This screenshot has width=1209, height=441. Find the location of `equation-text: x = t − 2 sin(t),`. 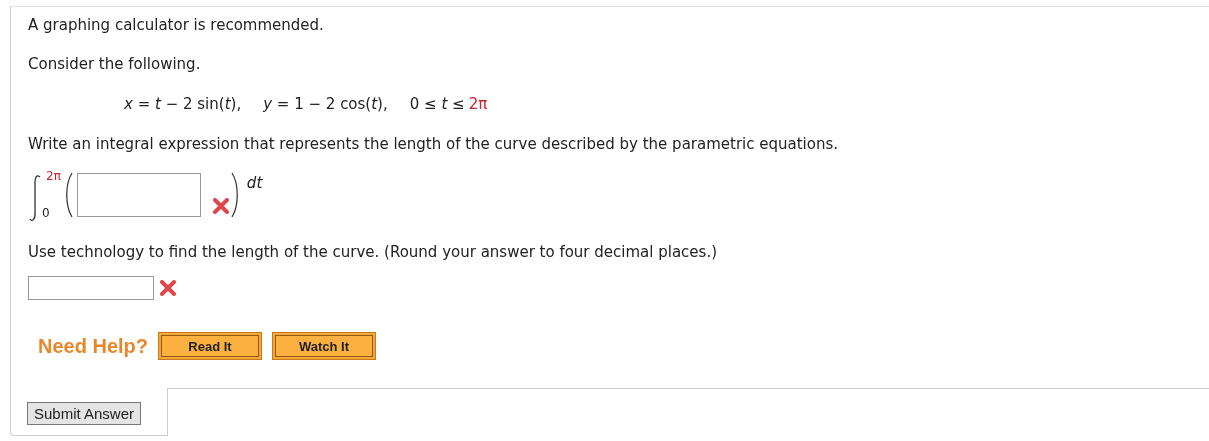

equation-text: x = t − 2 sin(t), is located at coordinates (183, 104).